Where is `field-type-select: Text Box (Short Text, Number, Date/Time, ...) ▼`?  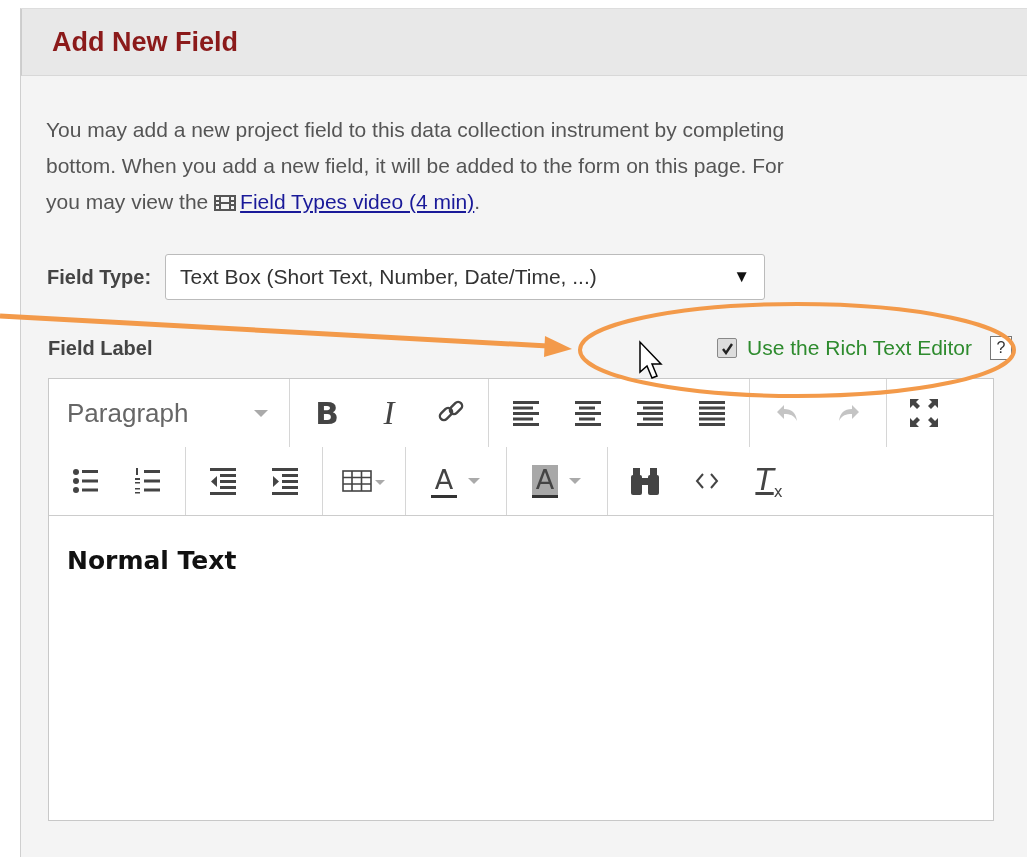 field-type-select: Text Box (Short Text, Number, Date/Time, ...) ▼ is located at coordinates (465, 277).